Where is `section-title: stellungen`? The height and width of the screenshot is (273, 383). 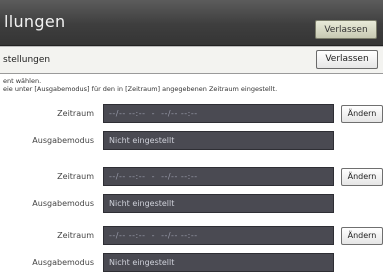 section-title: stellungen is located at coordinates (27, 60).